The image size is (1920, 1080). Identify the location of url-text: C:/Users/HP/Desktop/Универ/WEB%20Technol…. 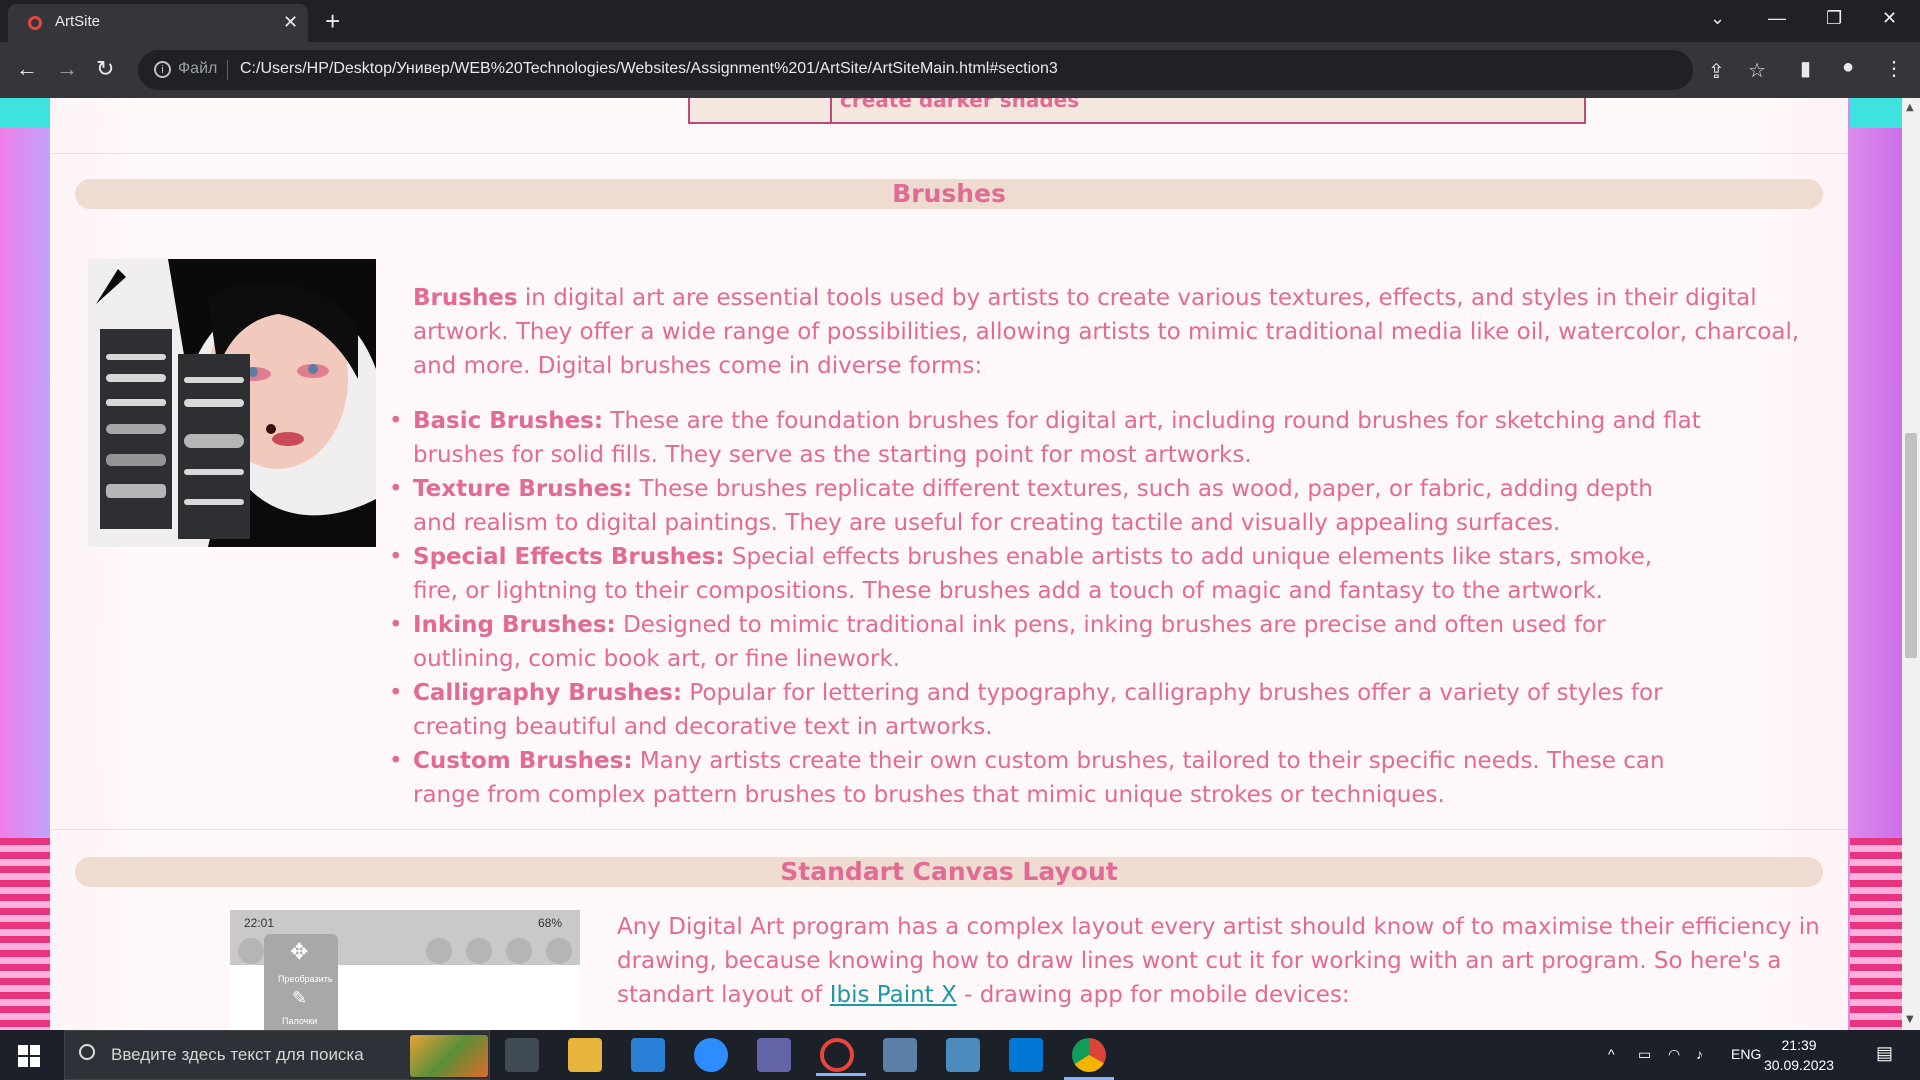
(649, 69).